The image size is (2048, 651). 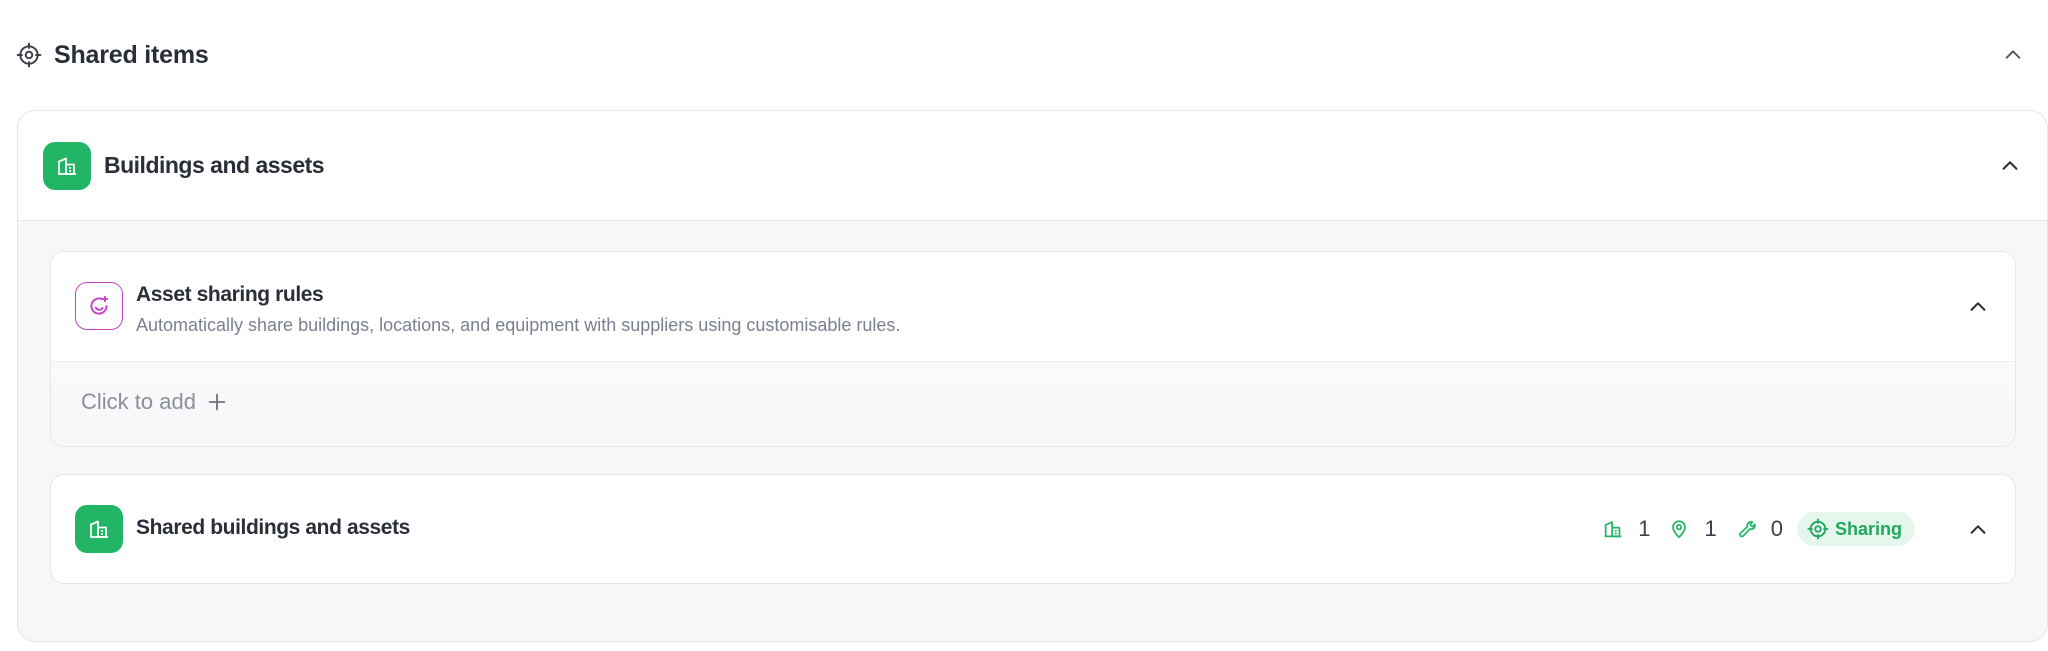 I want to click on sharing-status-label: Sharing, so click(x=1868, y=528).